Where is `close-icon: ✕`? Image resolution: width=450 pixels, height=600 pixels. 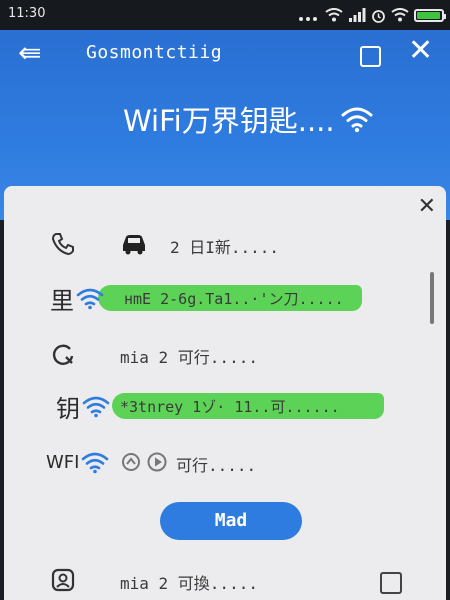 close-icon: ✕ is located at coordinates (420, 51).